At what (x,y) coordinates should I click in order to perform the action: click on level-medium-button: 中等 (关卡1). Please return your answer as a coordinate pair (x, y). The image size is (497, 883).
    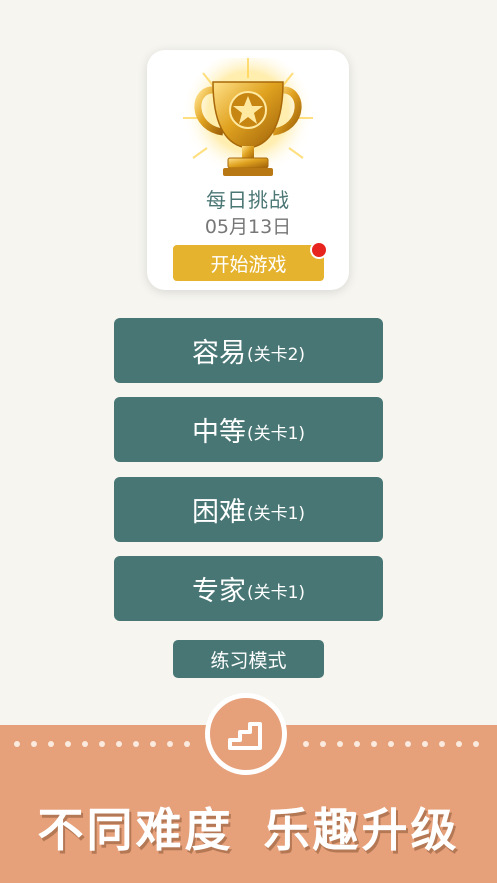
    Looking at the image, I should click on (248, 429).